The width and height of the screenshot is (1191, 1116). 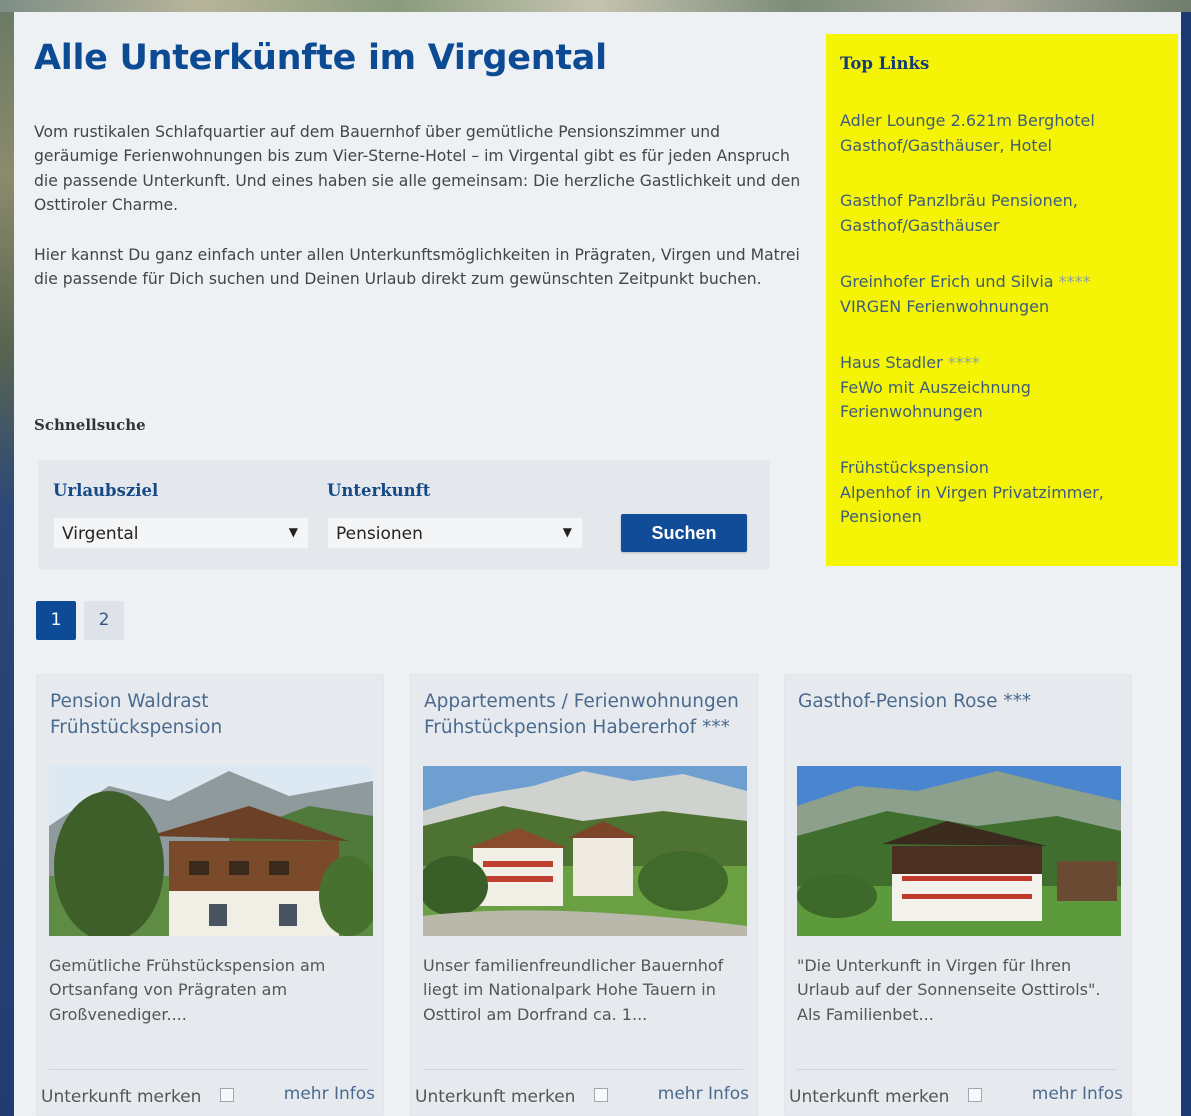 I want to click on photo-pension-waldrast, so click(x=211, y=851).